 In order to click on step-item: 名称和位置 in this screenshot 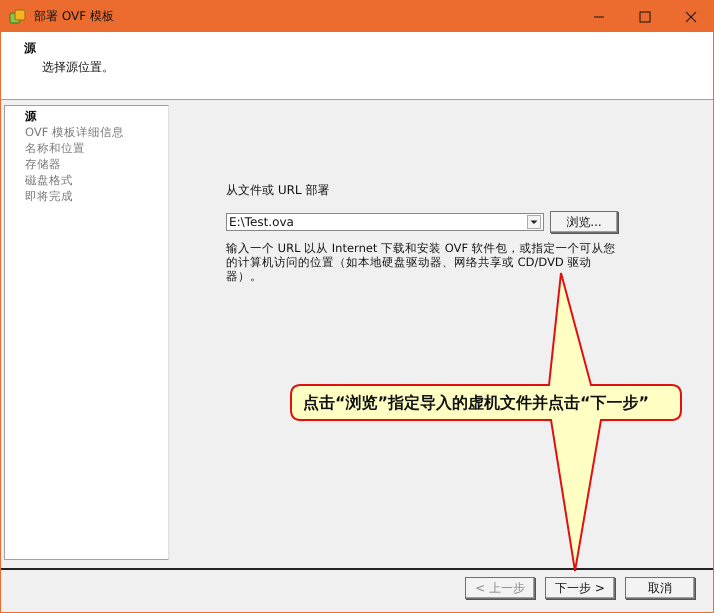, I will do `click(55, 148)`.